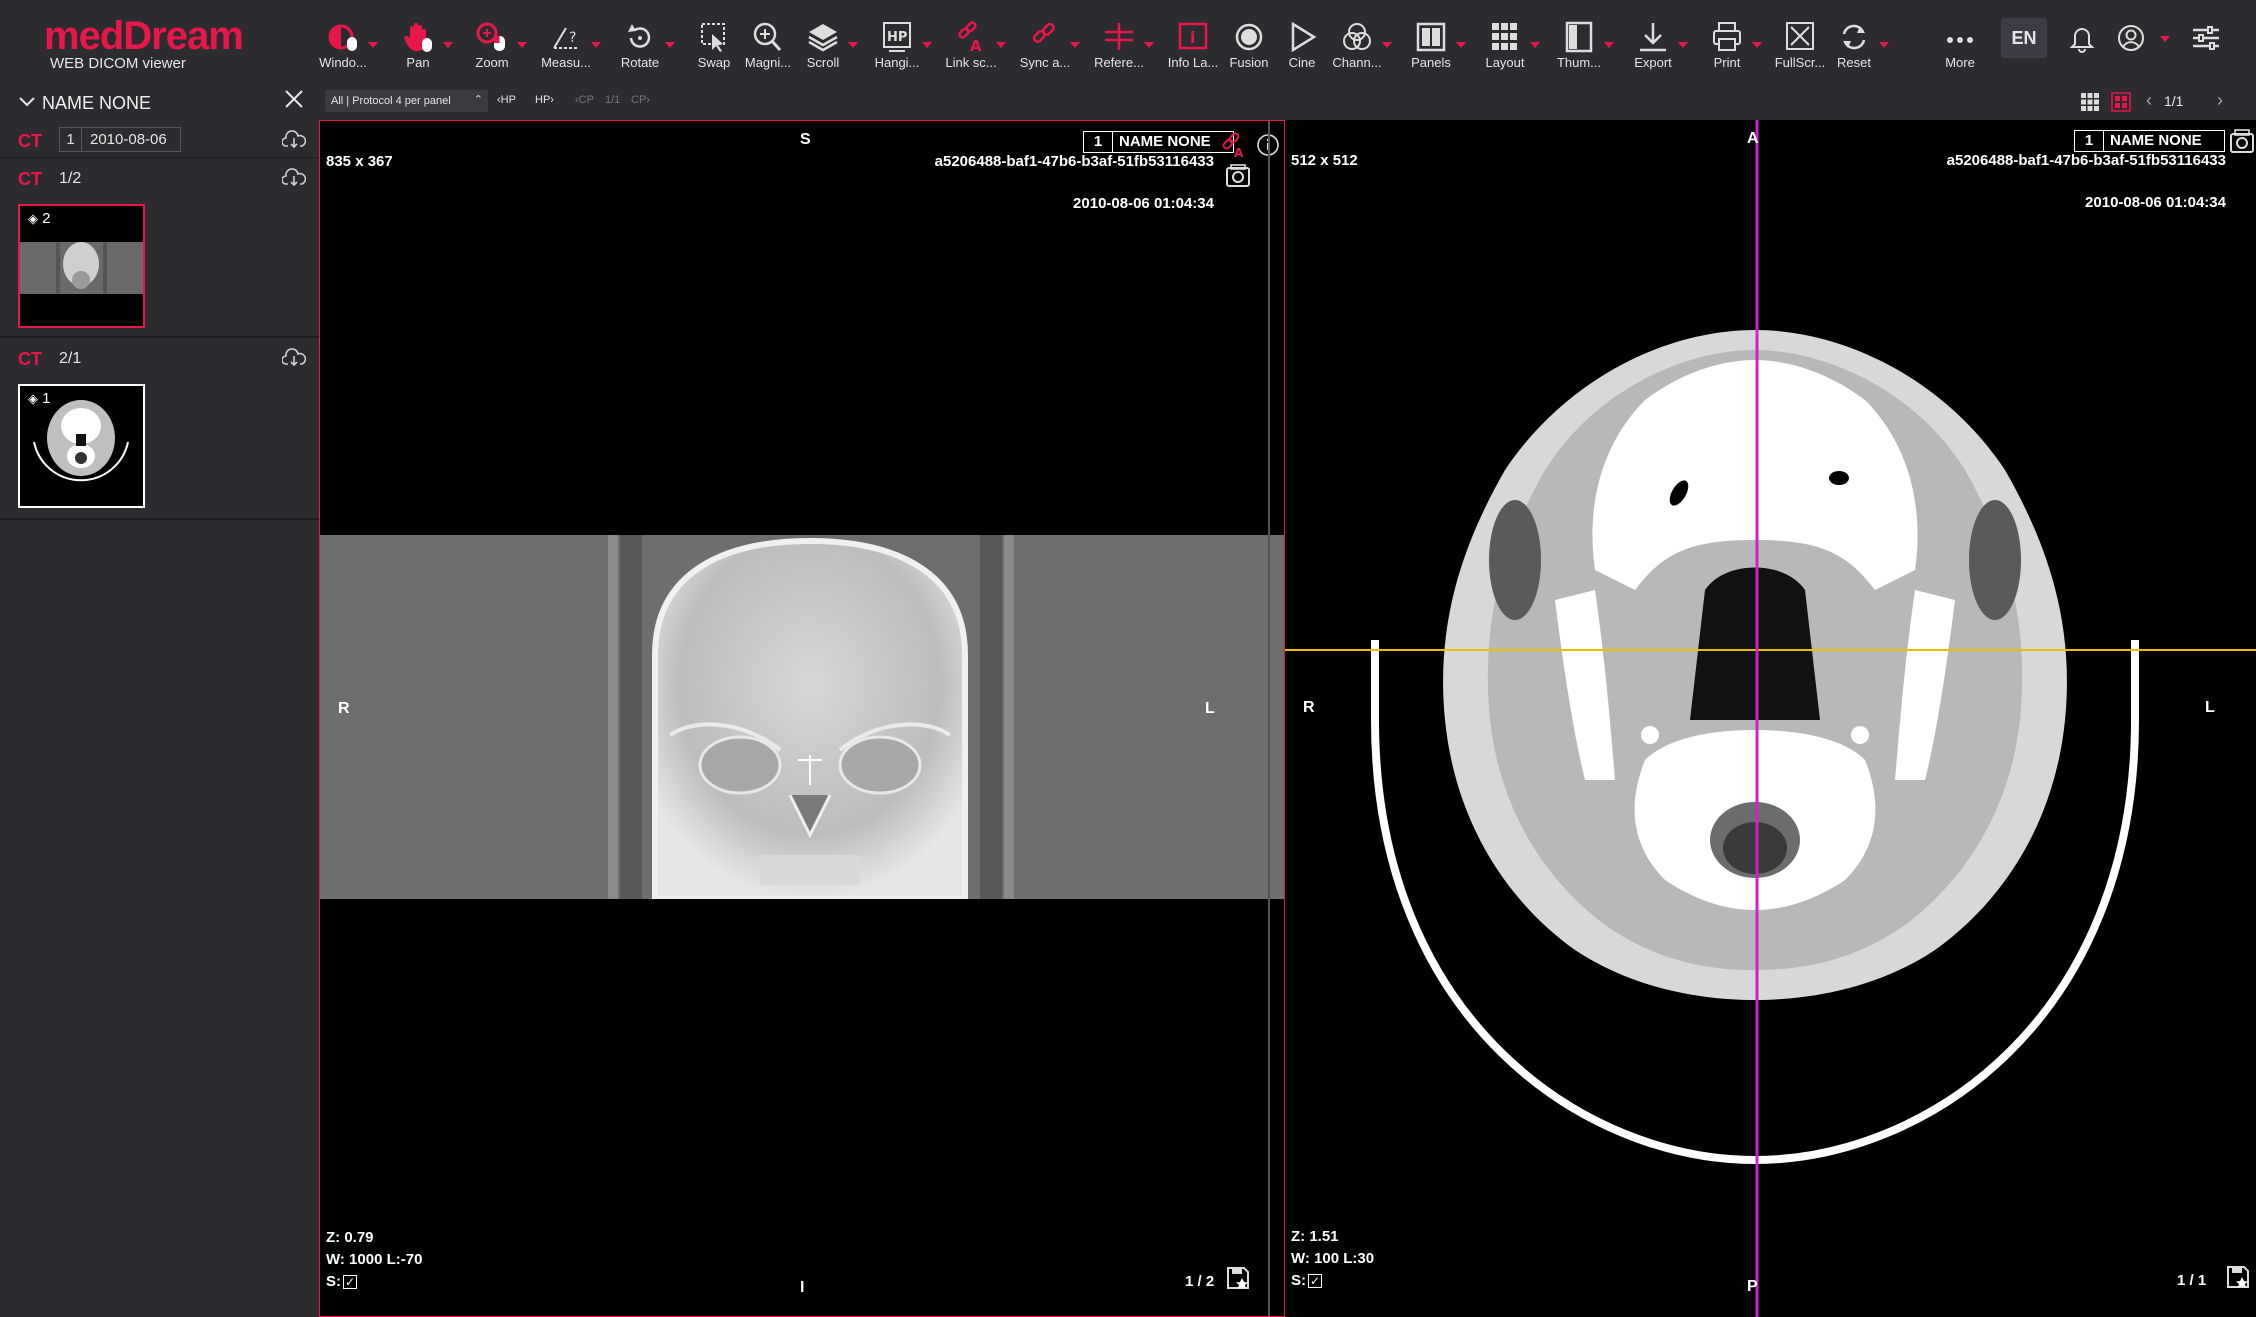 This screenshot has height=1317, width=2256. What do you see at coordinates (30, 359) in the screenshot?
I see `series-modality: CT` at bounding box center [30, 359].